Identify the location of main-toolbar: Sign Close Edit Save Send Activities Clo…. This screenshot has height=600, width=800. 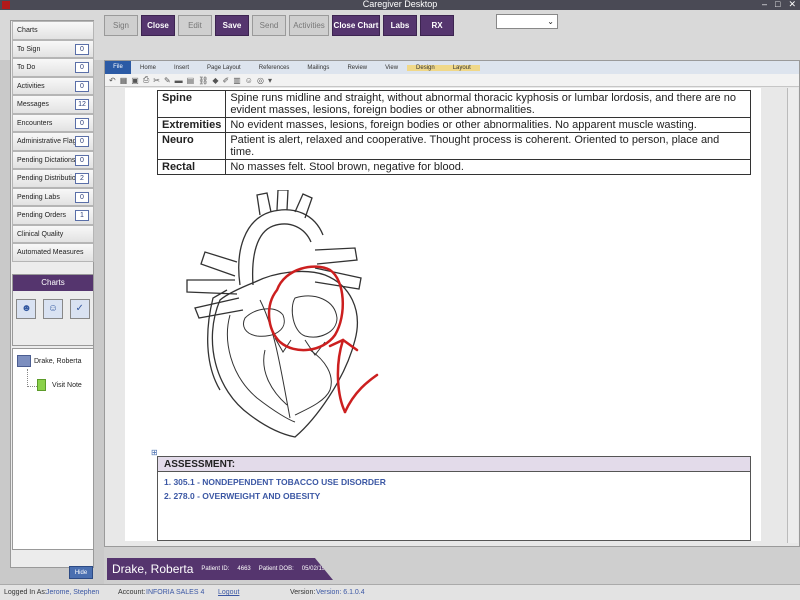
(279, 25).